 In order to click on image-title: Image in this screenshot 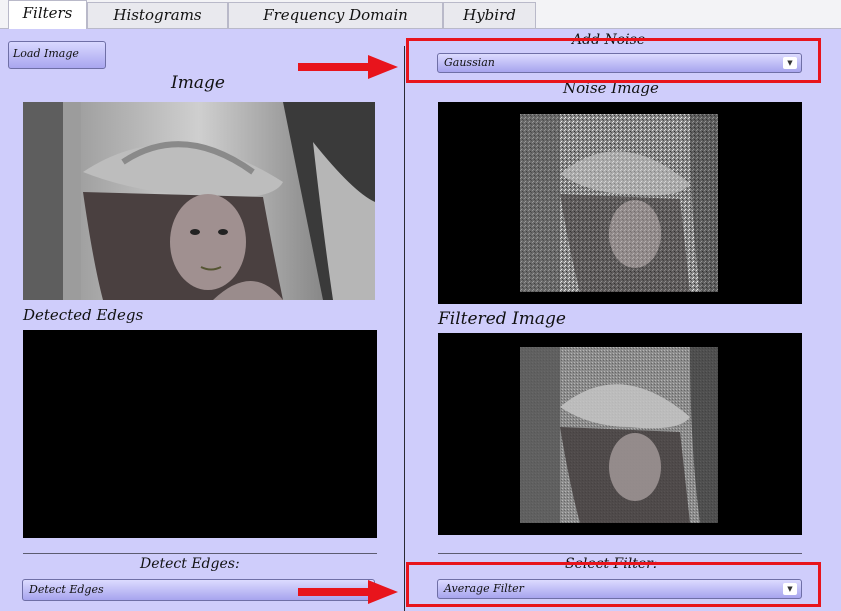, I will do `click(198, 83)`.